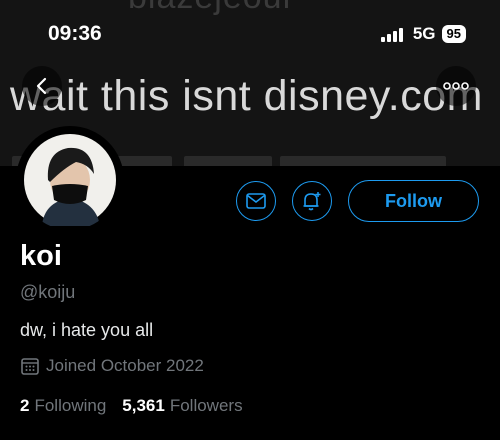  I want to click on back-button, so click(42, 86).